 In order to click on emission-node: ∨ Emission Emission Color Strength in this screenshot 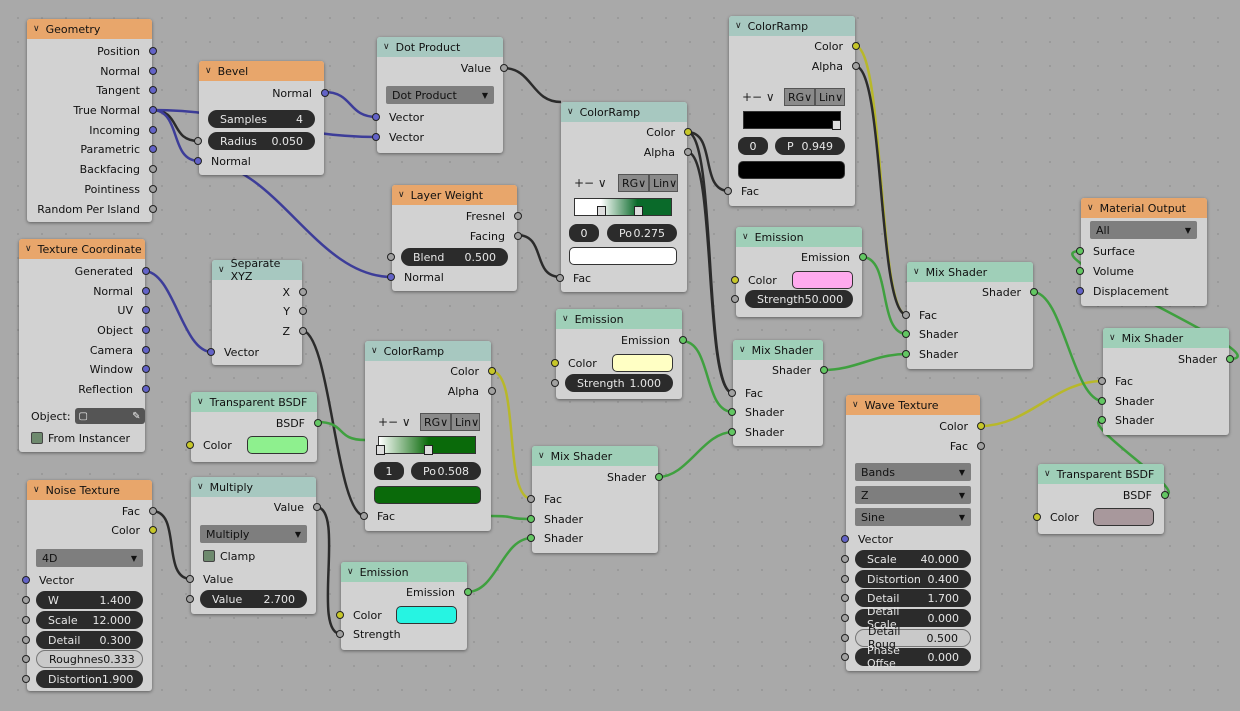, I will do `click(404, 606)`.